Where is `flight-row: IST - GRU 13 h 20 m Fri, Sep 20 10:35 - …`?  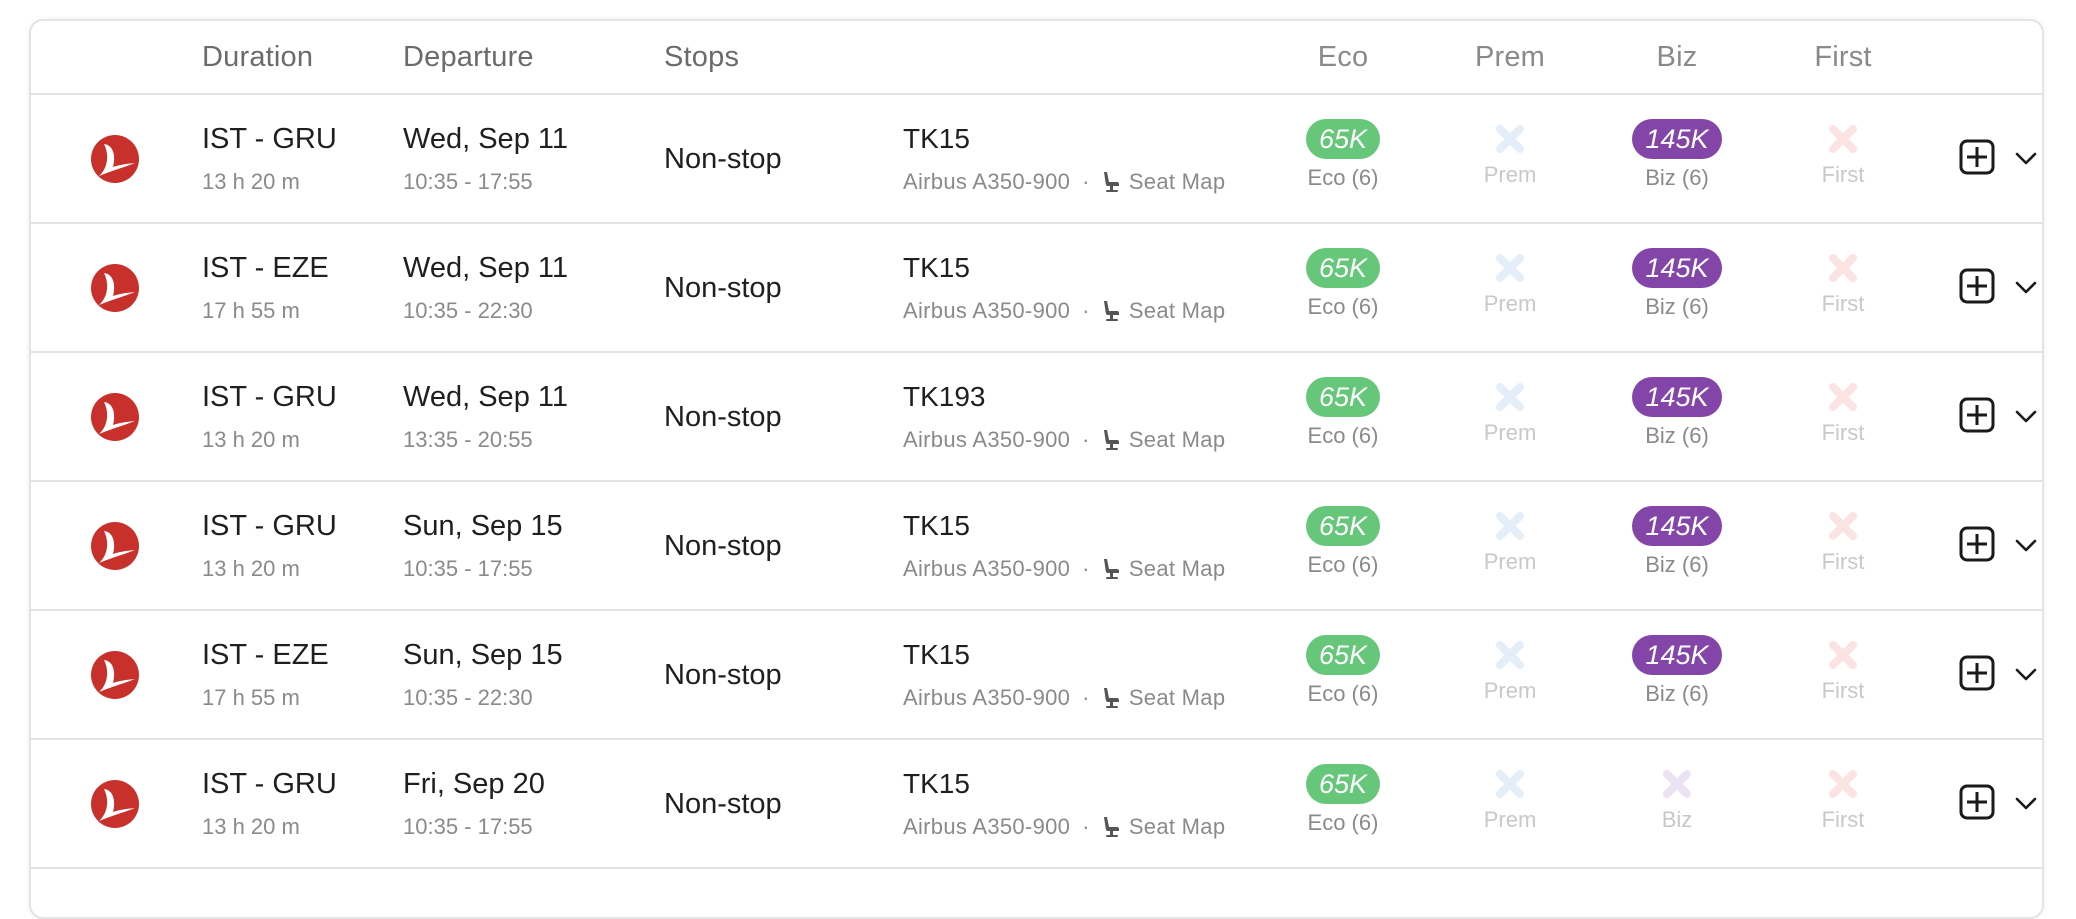
flight-row: IST - GRU 13 h 20 m Fri, Sep 20 10:35 - … is located at coordinates (1036, 804).